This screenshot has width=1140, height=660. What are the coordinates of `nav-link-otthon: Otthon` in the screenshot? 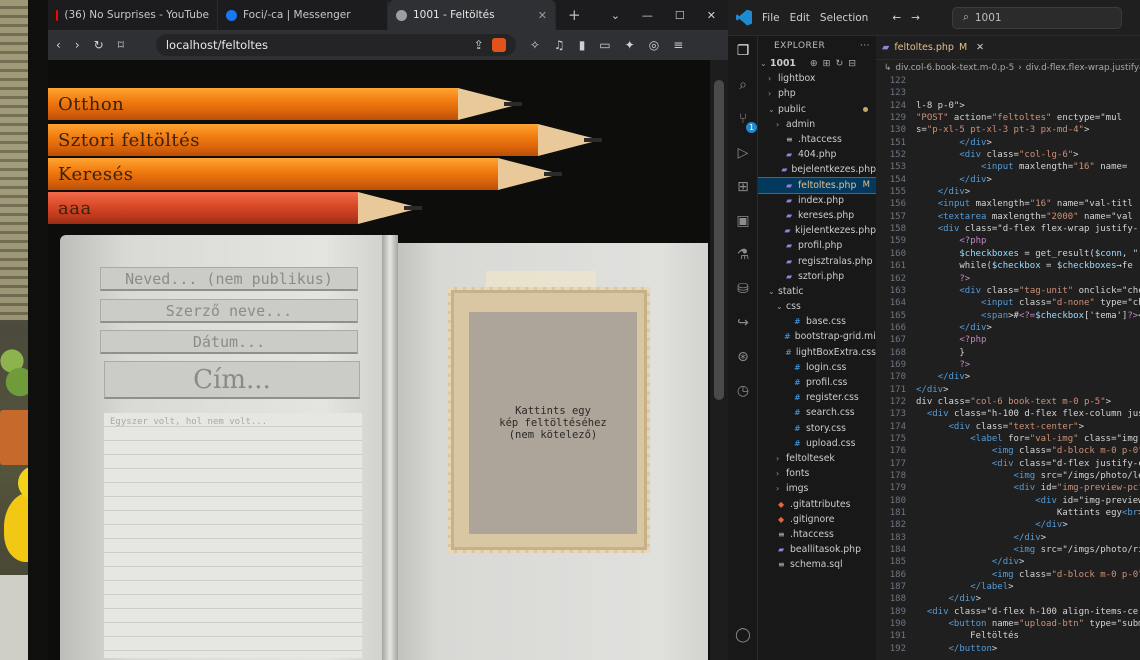 It's located at (285, 104).